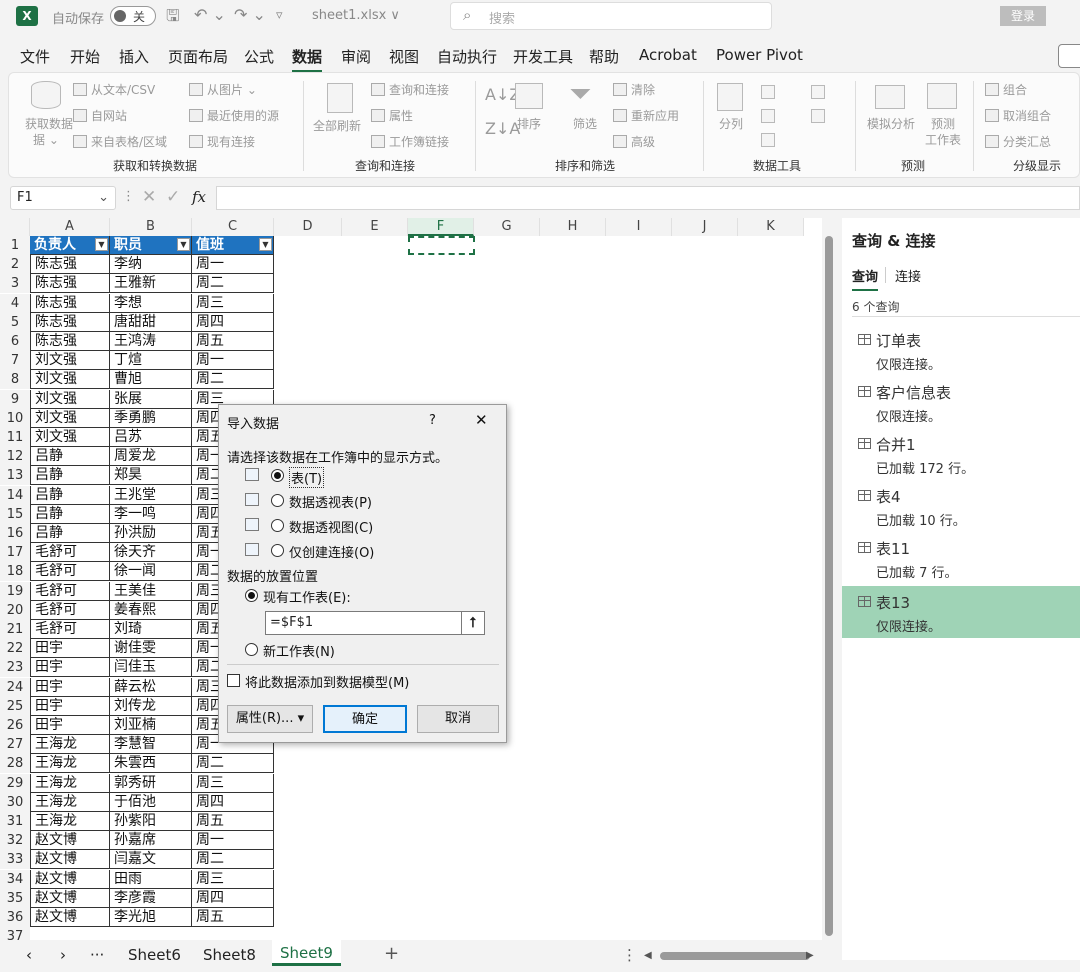 The image size is (1080, 972). Describe the element at coordinates (35, 56) in the screenshot. I see `tab-file: 文件` at that location.